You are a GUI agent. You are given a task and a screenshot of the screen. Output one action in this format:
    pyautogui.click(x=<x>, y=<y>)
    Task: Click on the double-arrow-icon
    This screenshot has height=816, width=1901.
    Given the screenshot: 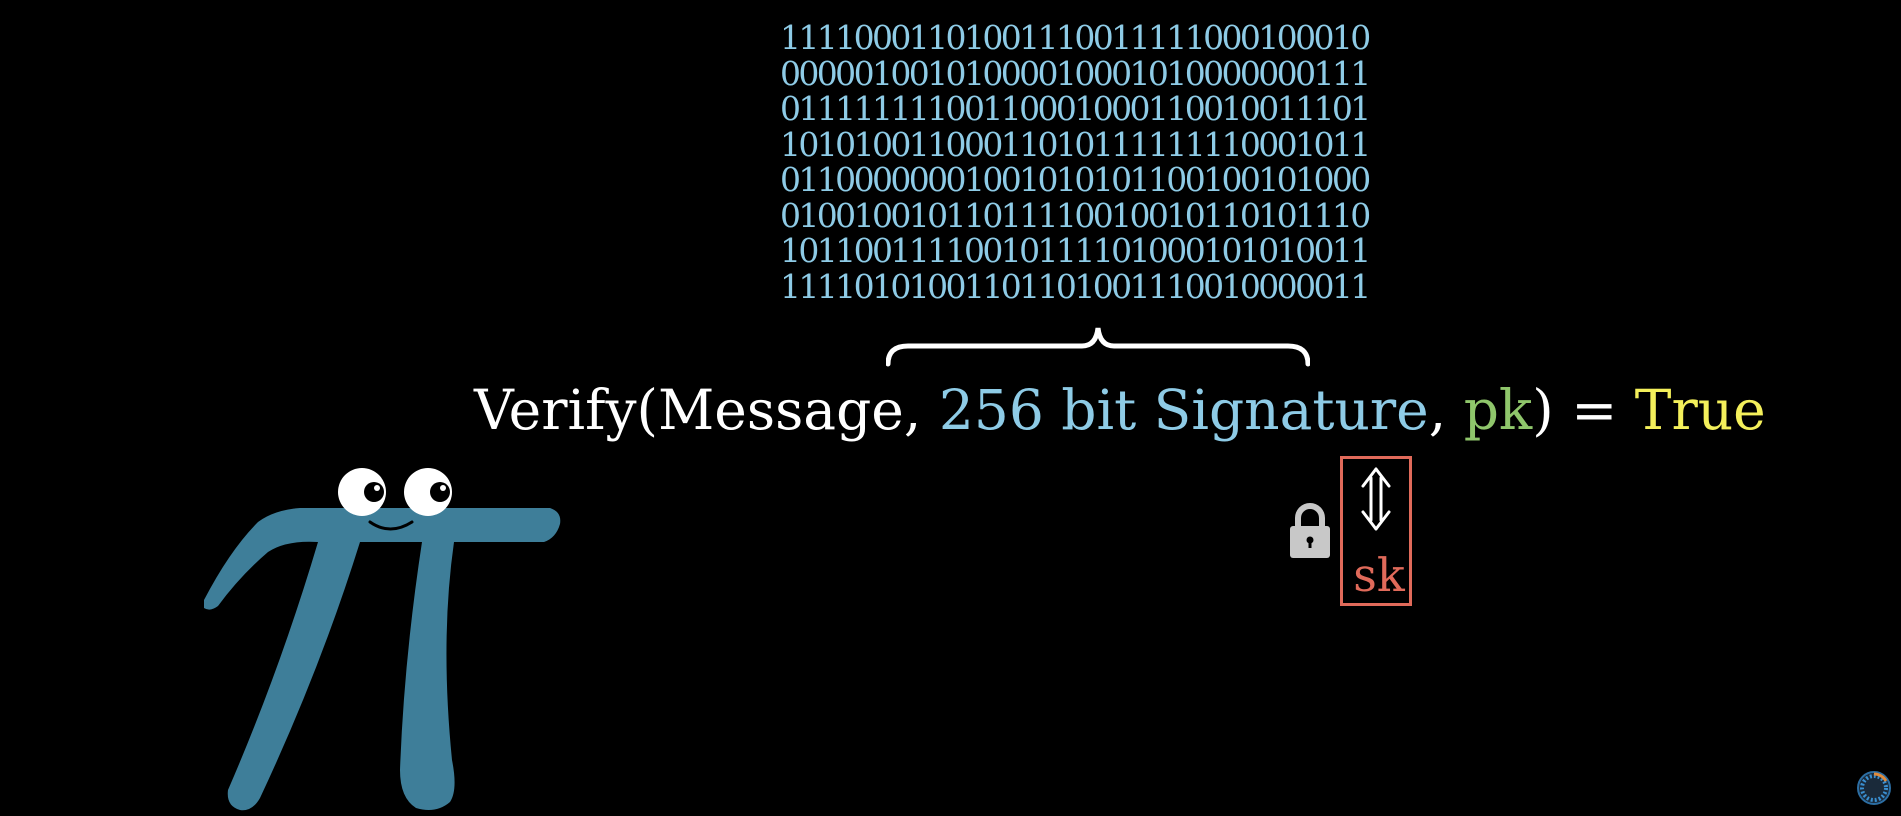 What is the action you would take?
    pyautogui.click(x=1376, y=499)
    